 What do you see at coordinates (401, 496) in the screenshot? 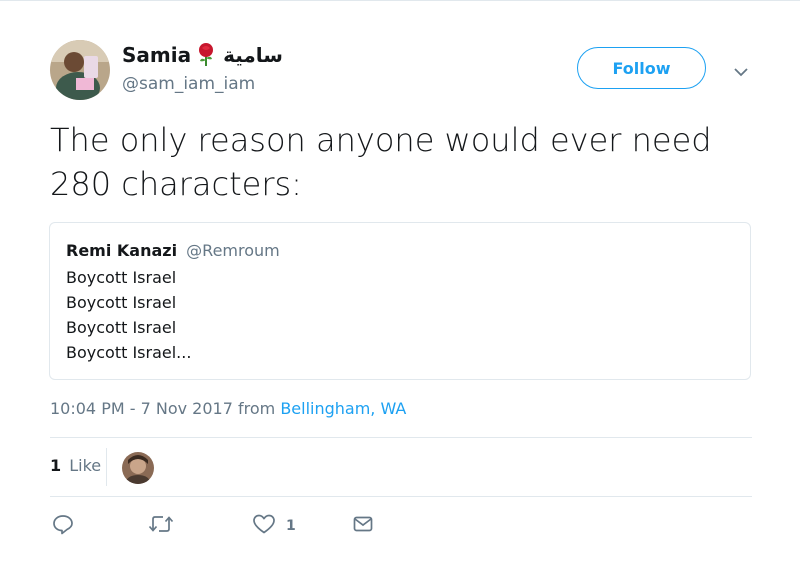
I see `stats-divider-bottom` at bounding box center [401, 496].